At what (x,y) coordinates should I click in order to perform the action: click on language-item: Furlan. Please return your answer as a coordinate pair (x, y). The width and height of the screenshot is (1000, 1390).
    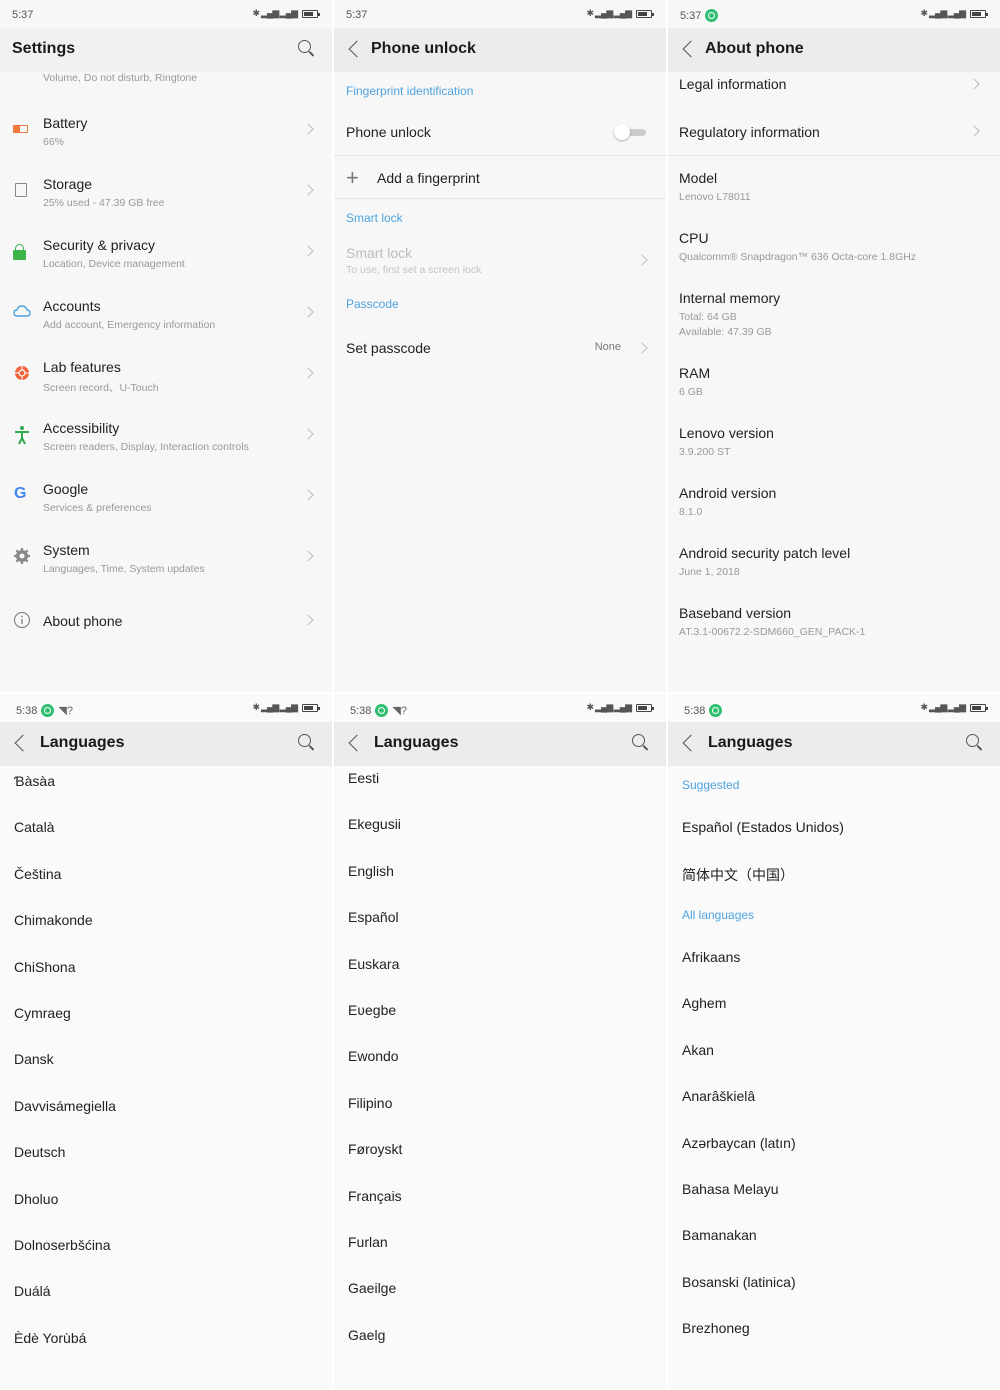
    Looking at the image, I should click on (500, 1254).